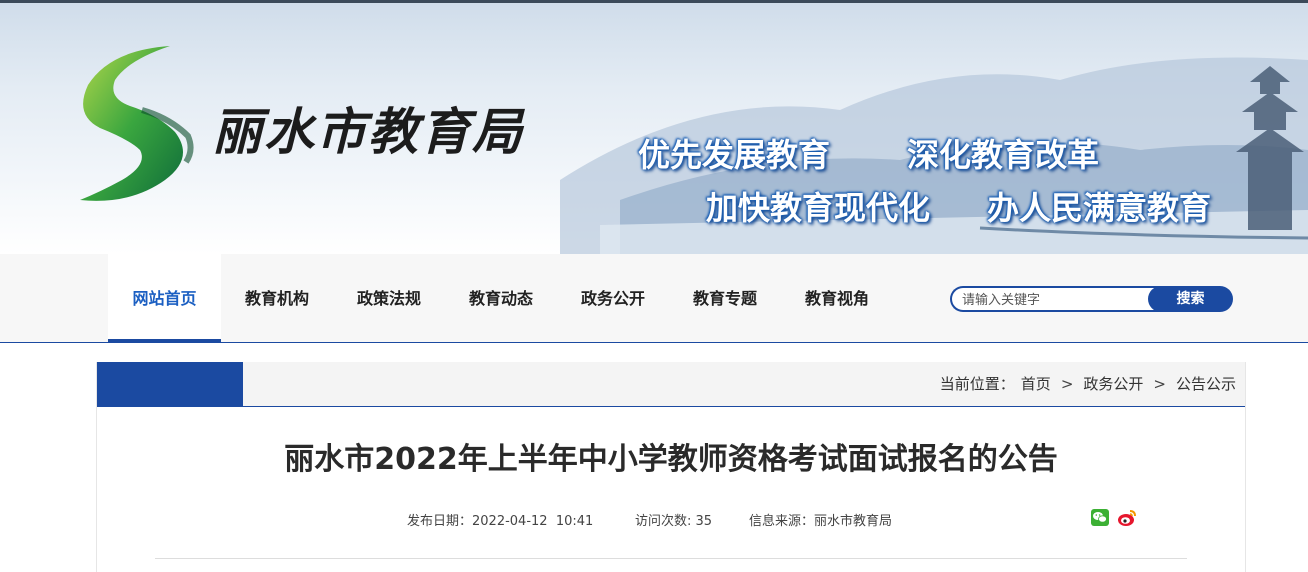 The image size is (1308, 572). Describe the element at coordinates (1190, 299) in the screenshot. I see `search-button: 搜索` at that location.